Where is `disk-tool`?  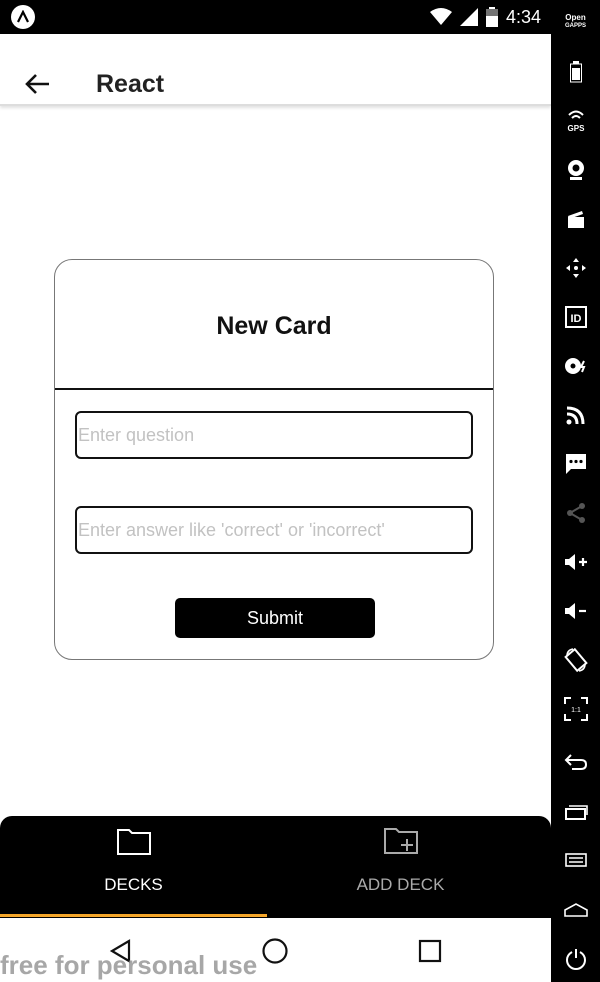 disk-tool is located at coordinates (575, 366).